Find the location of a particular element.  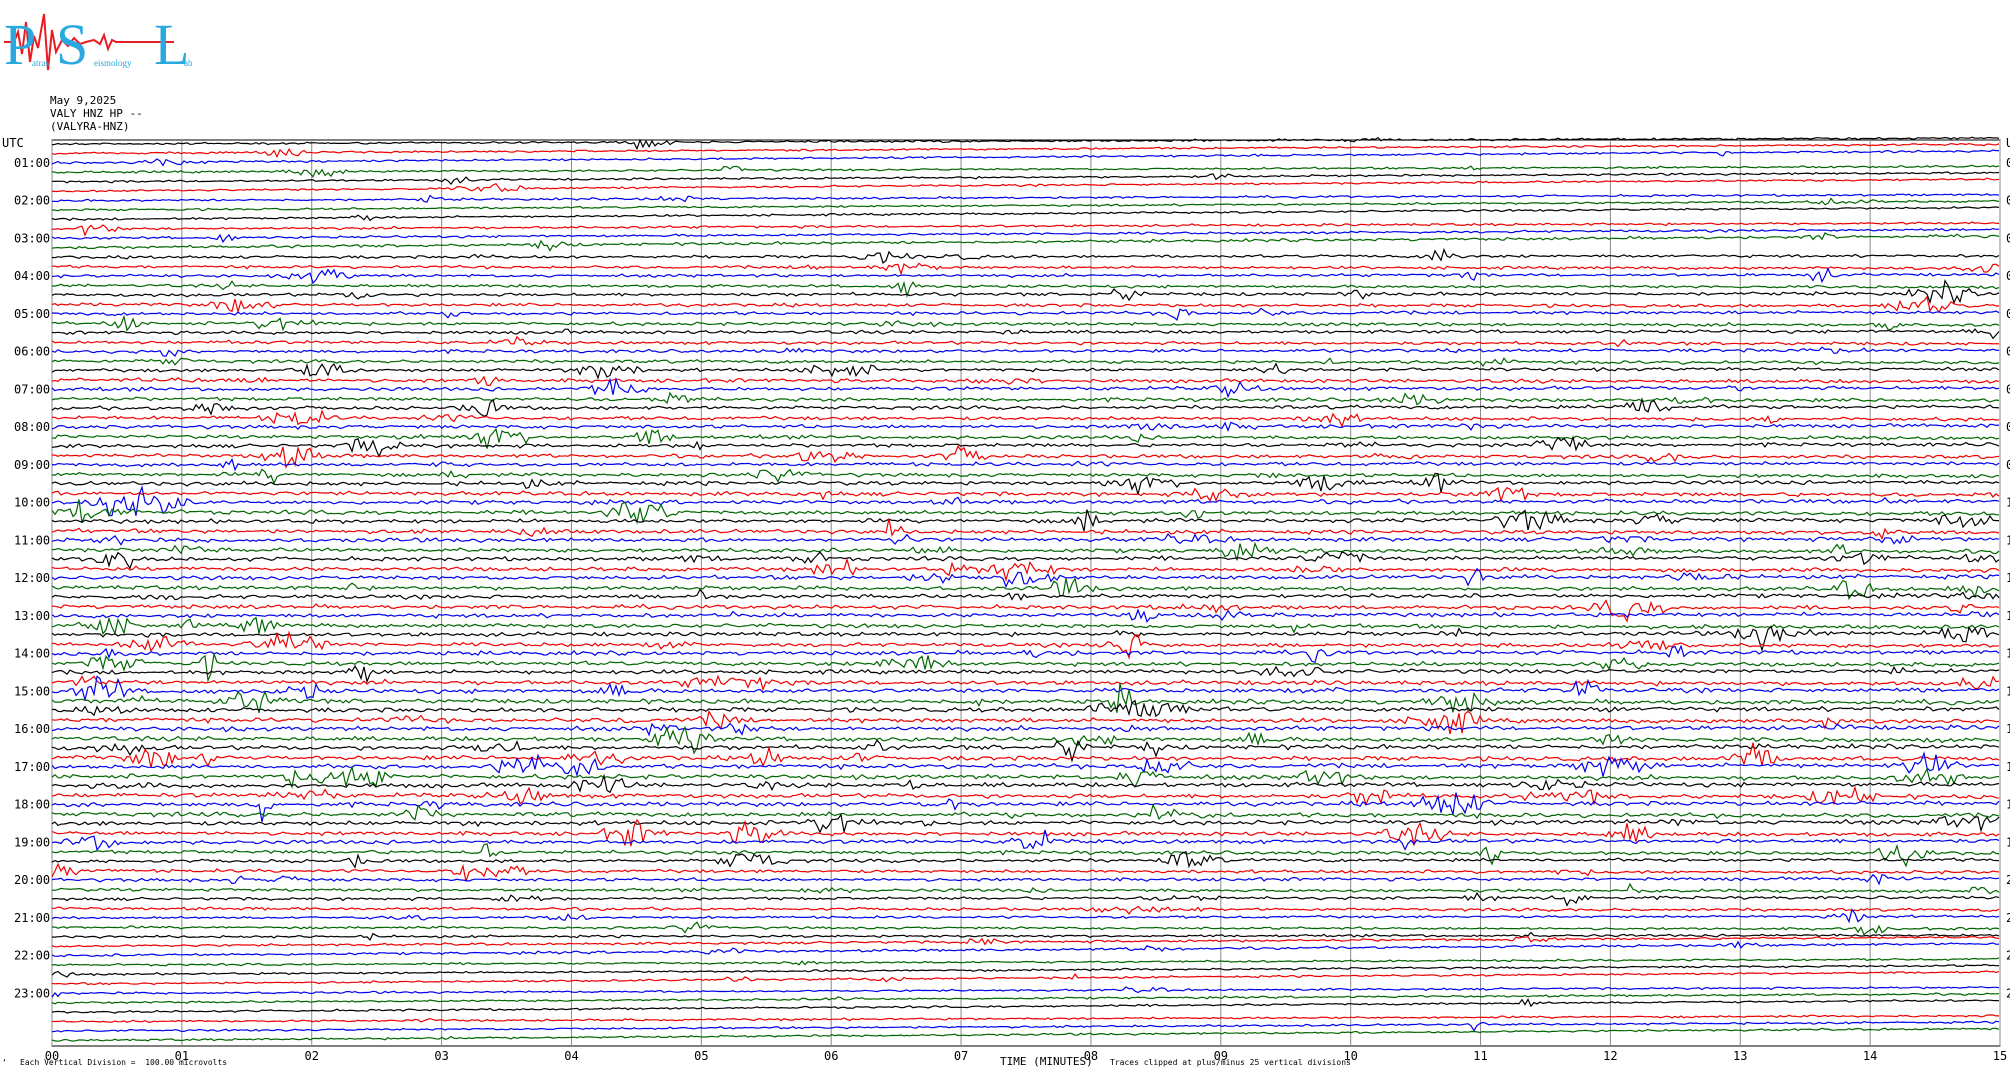

footer-corner-mark: ‘ is located at coordinates (4, 1062).